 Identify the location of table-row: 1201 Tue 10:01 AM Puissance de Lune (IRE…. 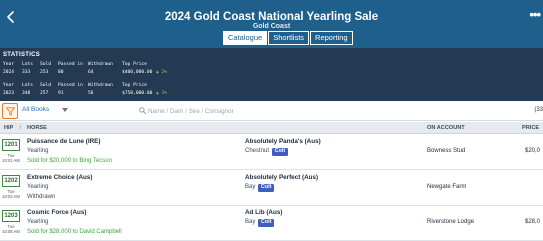
(271, 152).